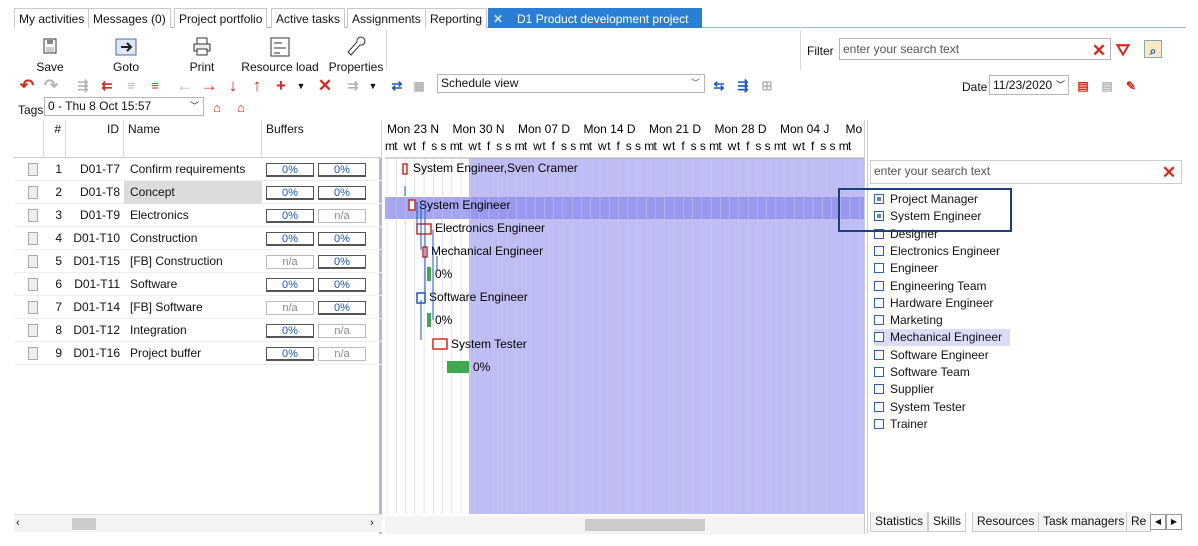  I want to click on task-name: [FB] Software, so click(193, 307).